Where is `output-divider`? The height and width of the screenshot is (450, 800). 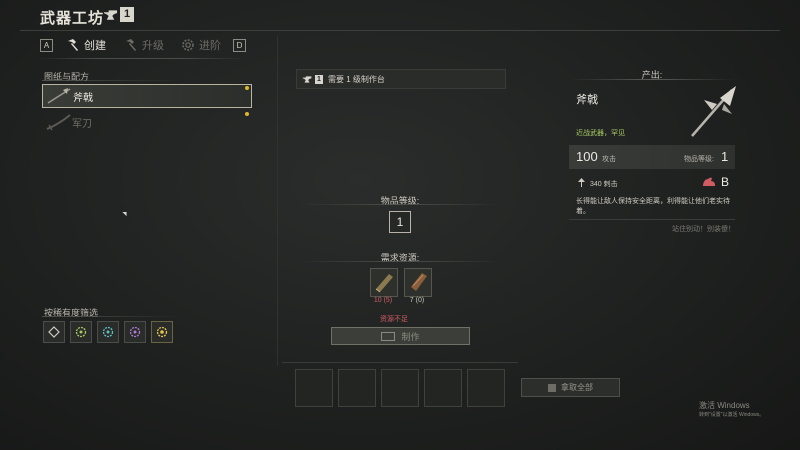 output-divider is located at coordinates (652, 79).